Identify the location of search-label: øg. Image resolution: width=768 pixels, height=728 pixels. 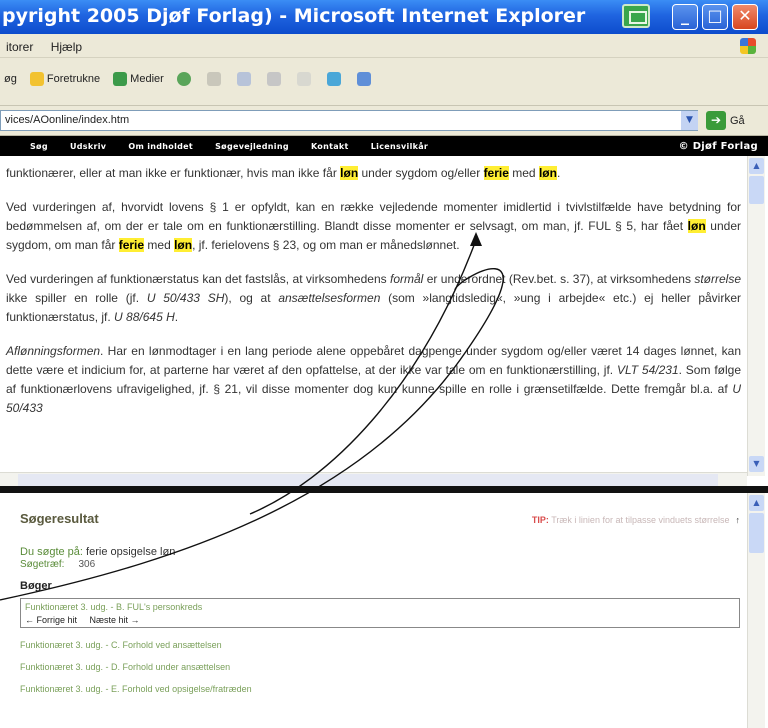
(10, 79).